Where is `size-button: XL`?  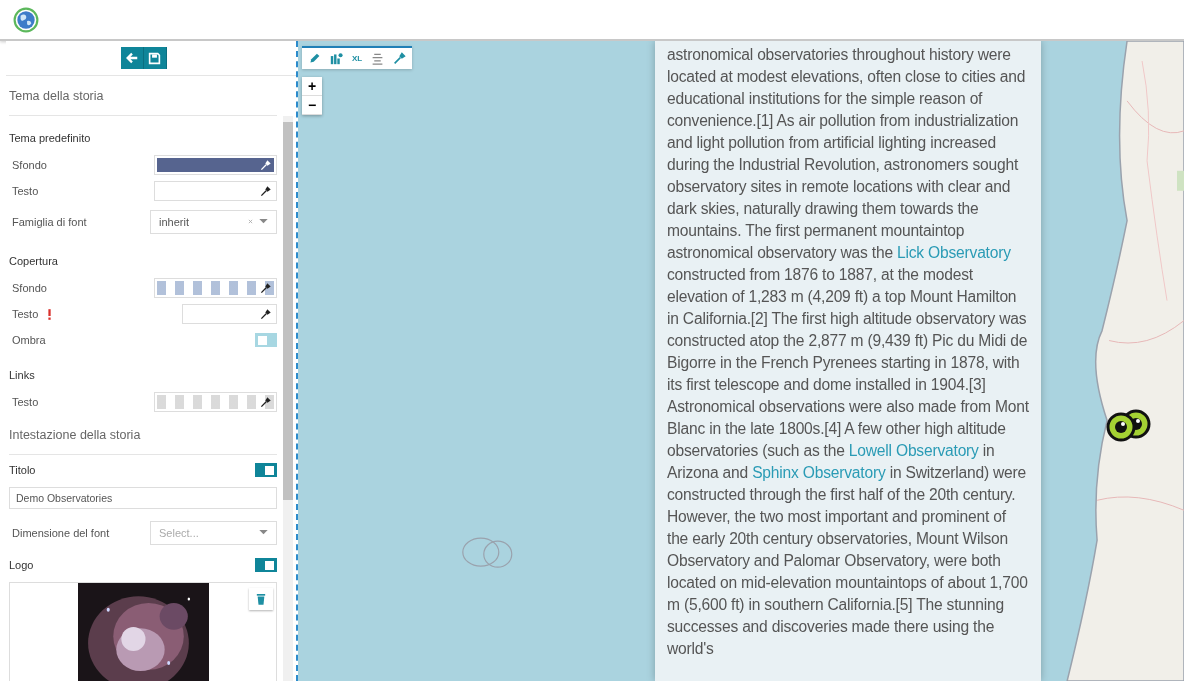
size-button: XL is located at coordinates (357, 58).